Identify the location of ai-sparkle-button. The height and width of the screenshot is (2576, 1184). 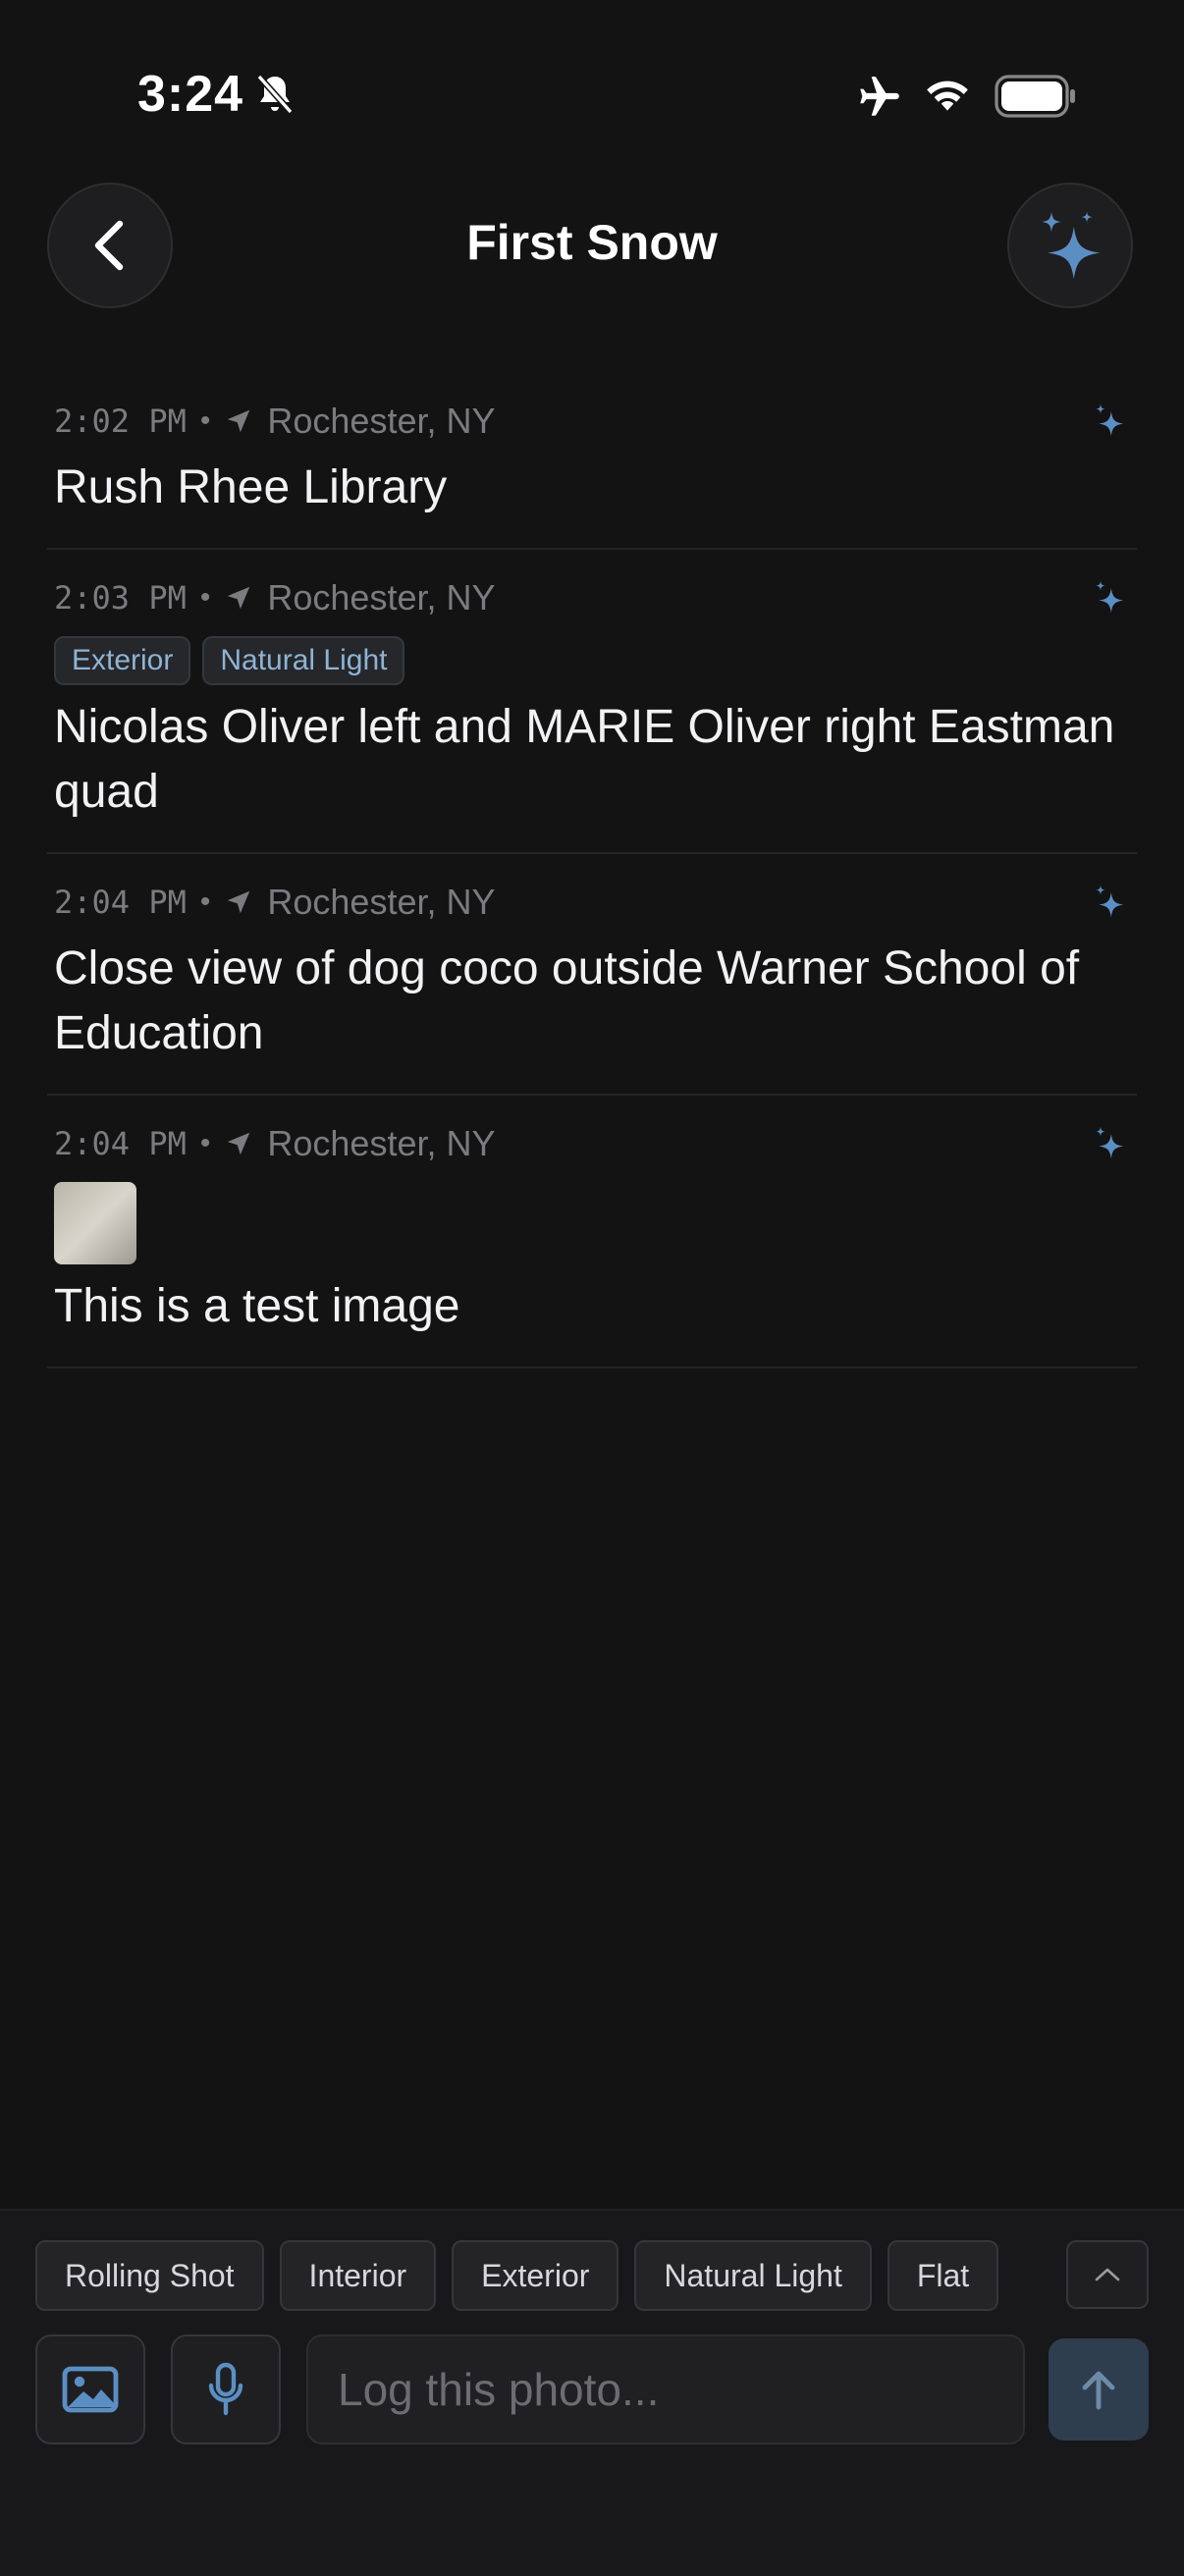
(1070, 245).